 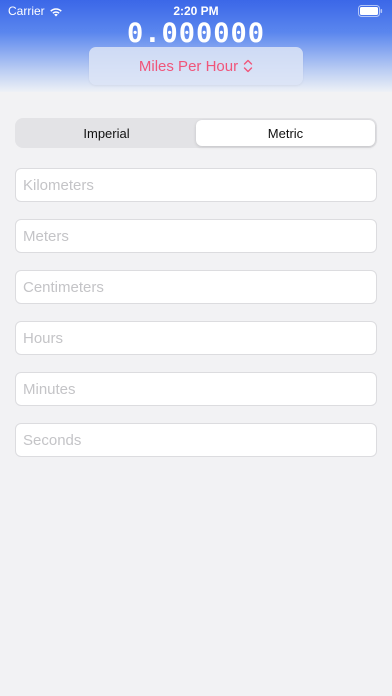 What do you see at coordinates (196, 185) in the screenshot?
I see `kilometers-field` at bounding box center [196, 185].